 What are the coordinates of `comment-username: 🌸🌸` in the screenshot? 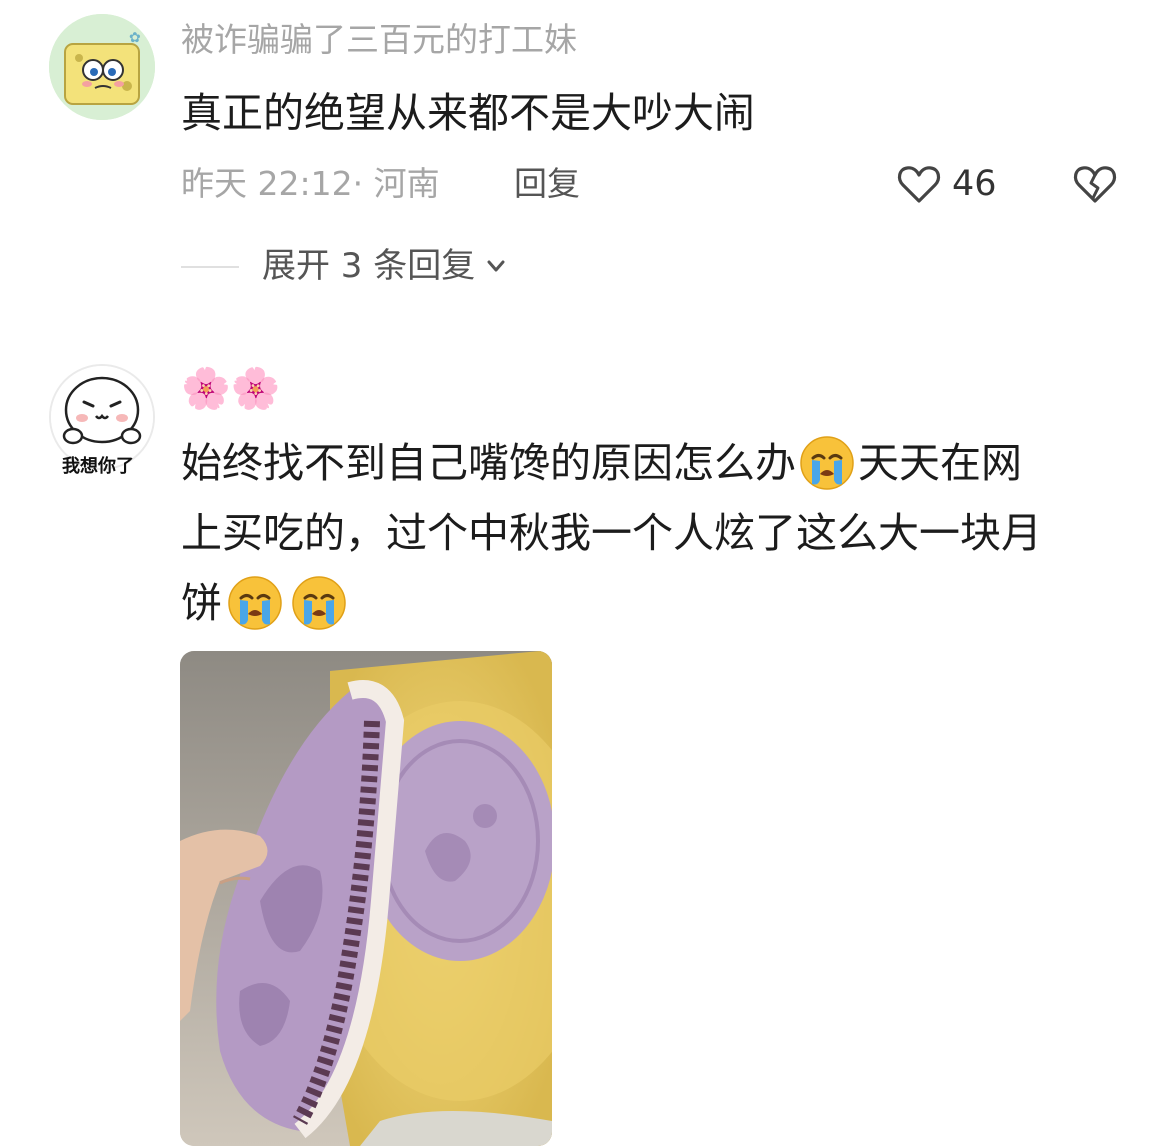 It's located at (231, 389).